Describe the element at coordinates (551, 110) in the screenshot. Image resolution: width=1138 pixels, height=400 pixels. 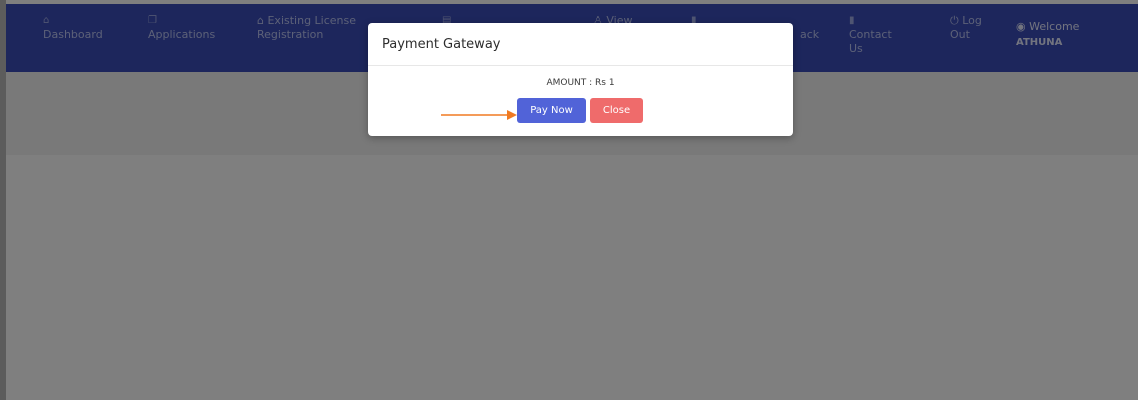
I see `pay-now-button: Pay Now` at that location.